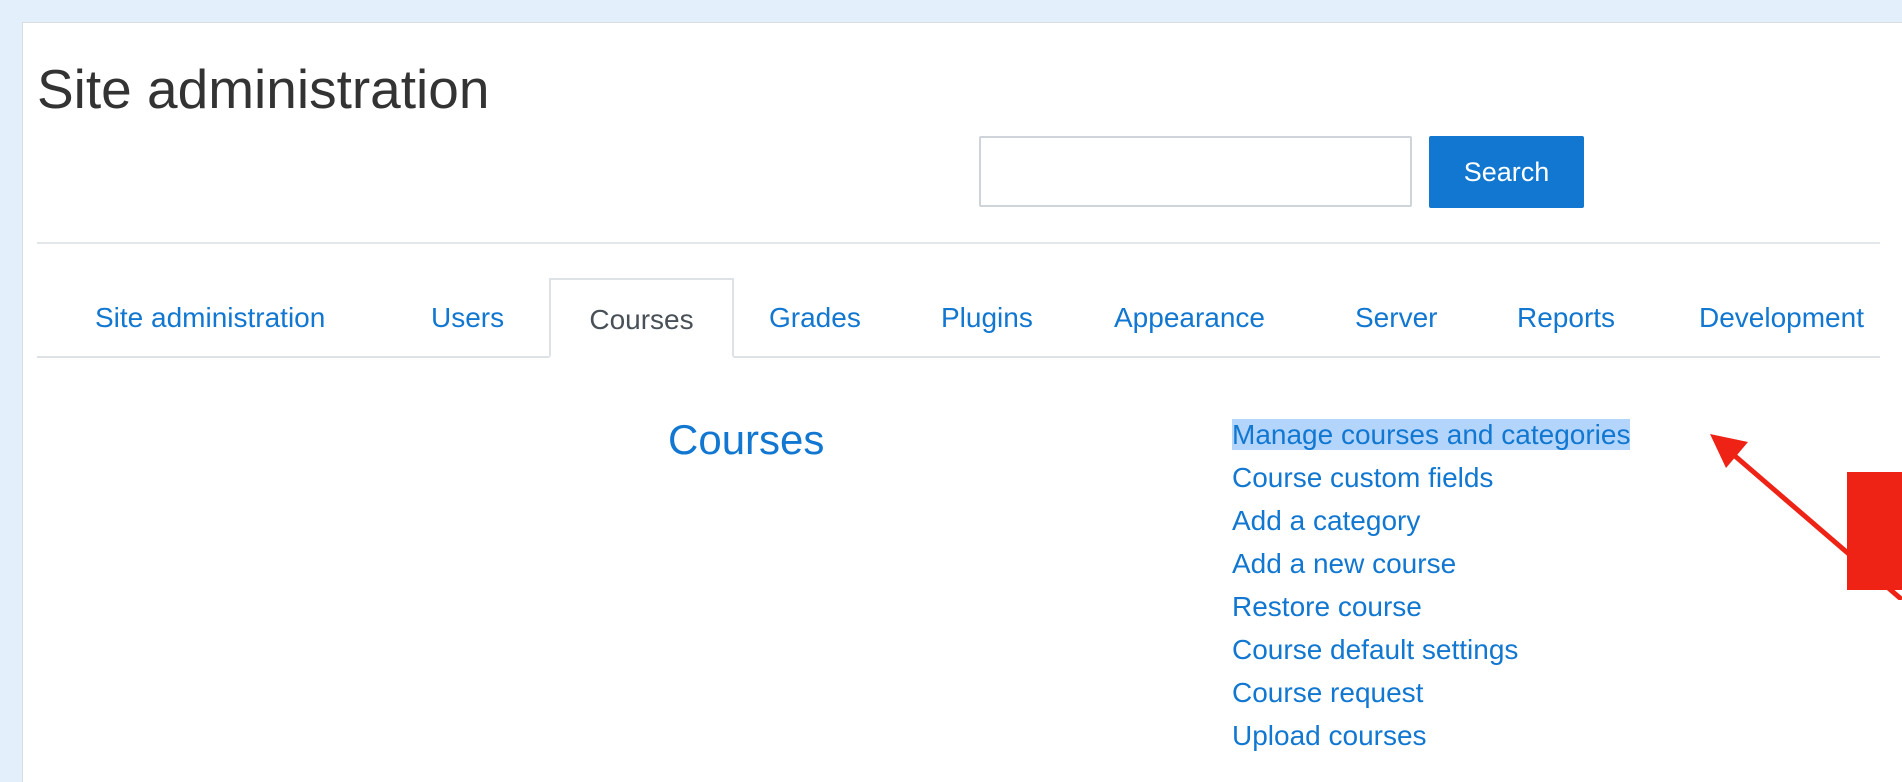  Describe the element at coordinates (1362, 477) in the screenshot. I see `link-course-custom-fields: Course custom fields` at that location.